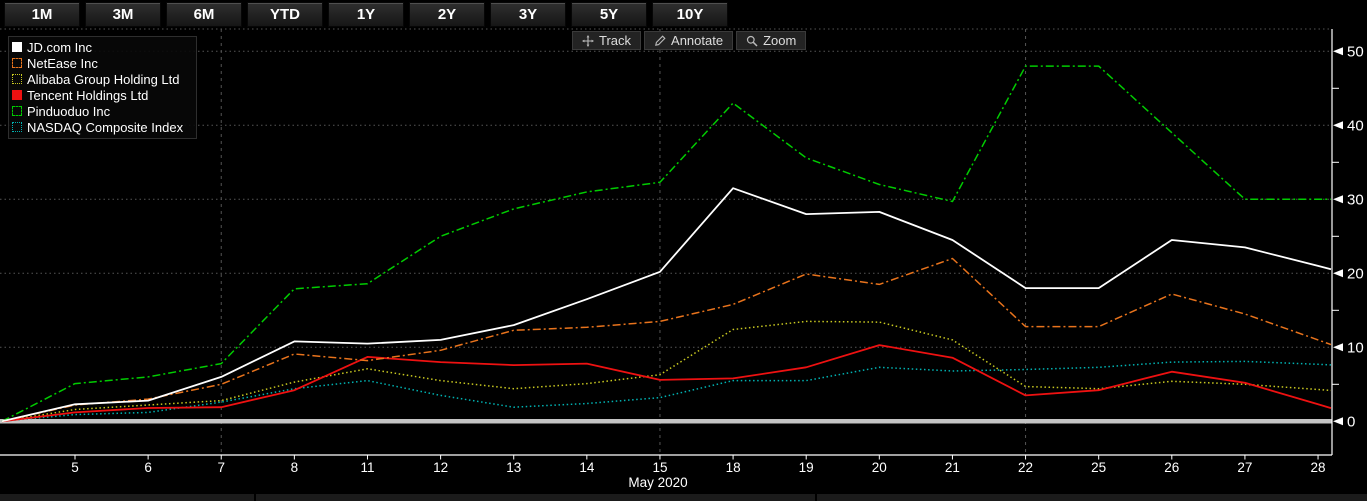 Image resolution: width=1367 pixels, height=501 pixels. I want to click on y-axis-ticks: 0 10 20 30 40 50, so click(1348, 236).